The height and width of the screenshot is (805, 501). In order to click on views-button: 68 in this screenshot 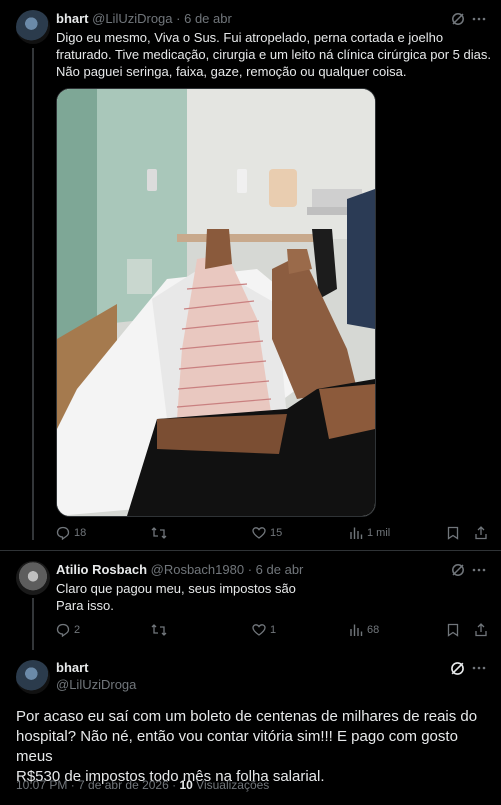, I will do `click(364, 630)`.